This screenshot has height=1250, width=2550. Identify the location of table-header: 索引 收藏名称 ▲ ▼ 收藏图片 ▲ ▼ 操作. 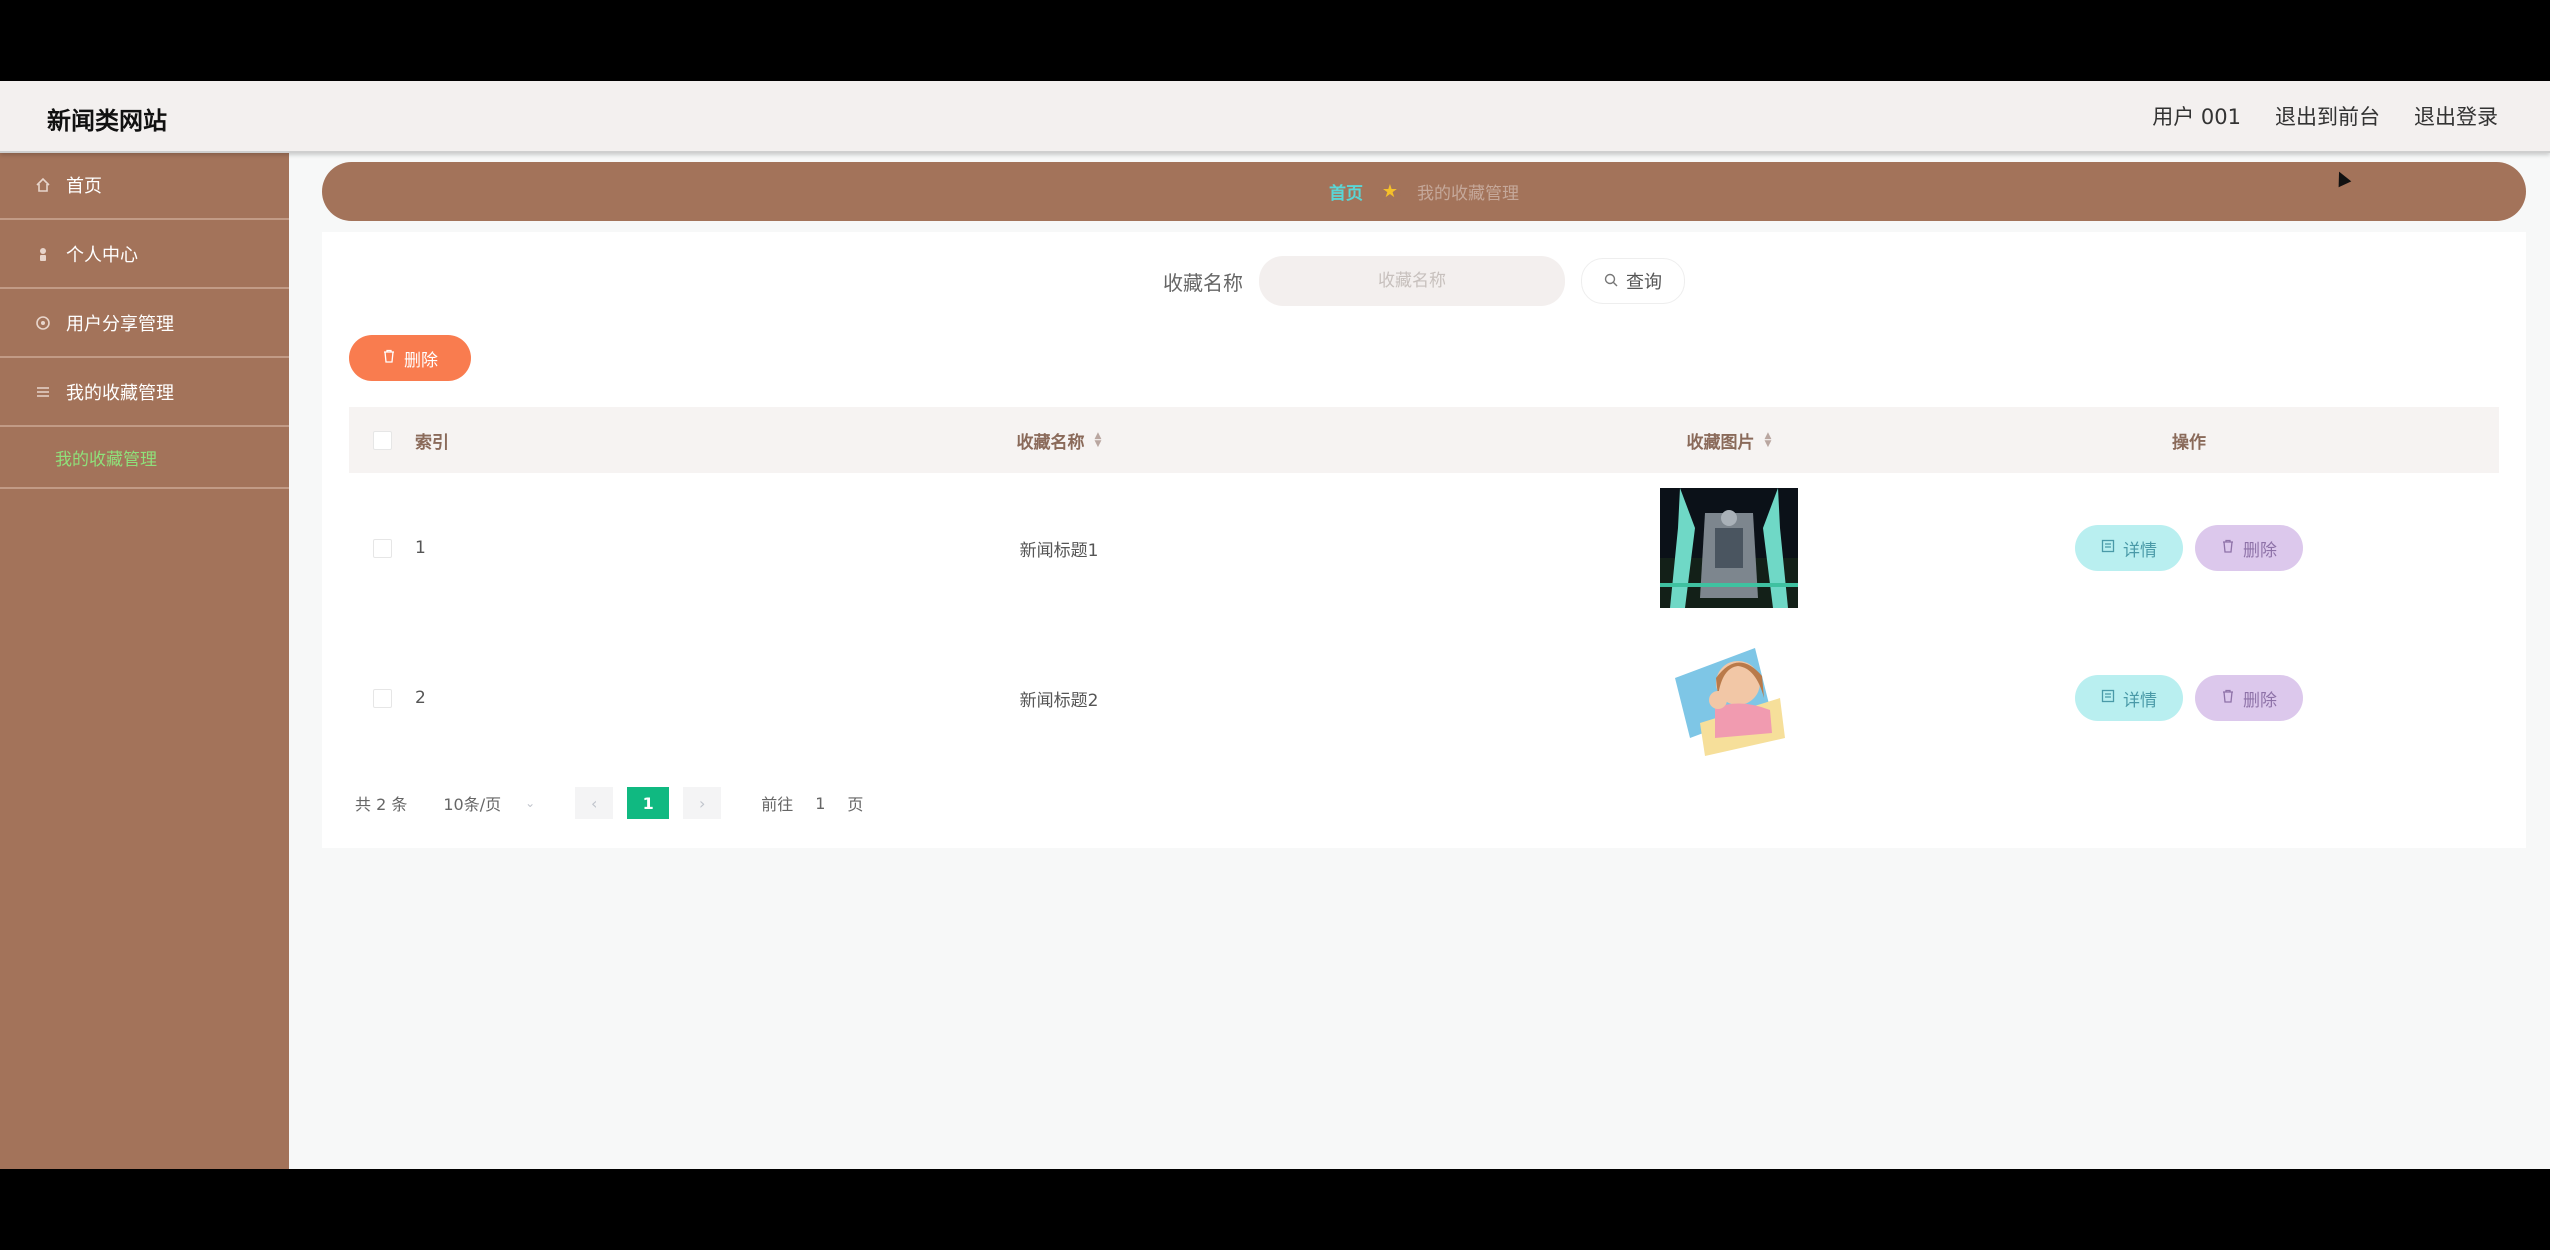
(1424, 440).